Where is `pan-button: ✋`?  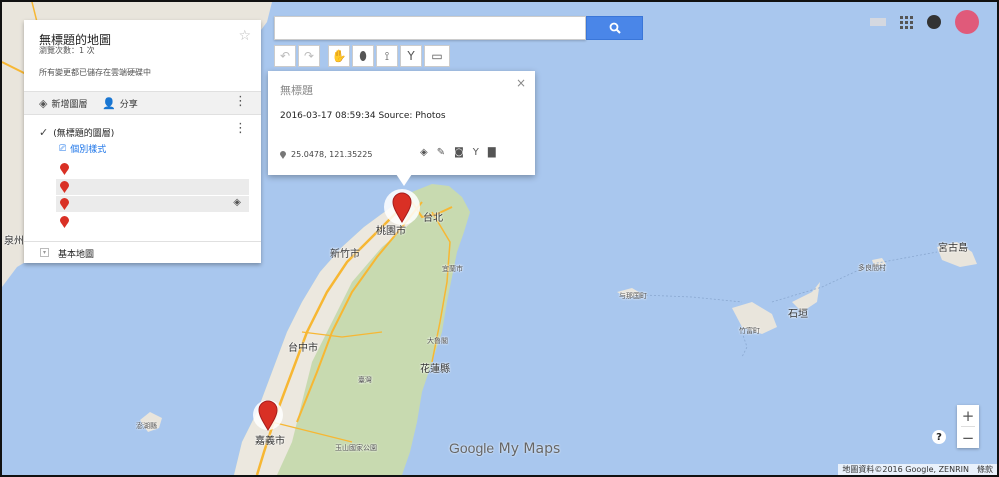
pan-button: ✋ is located at coordinates (339, 56).